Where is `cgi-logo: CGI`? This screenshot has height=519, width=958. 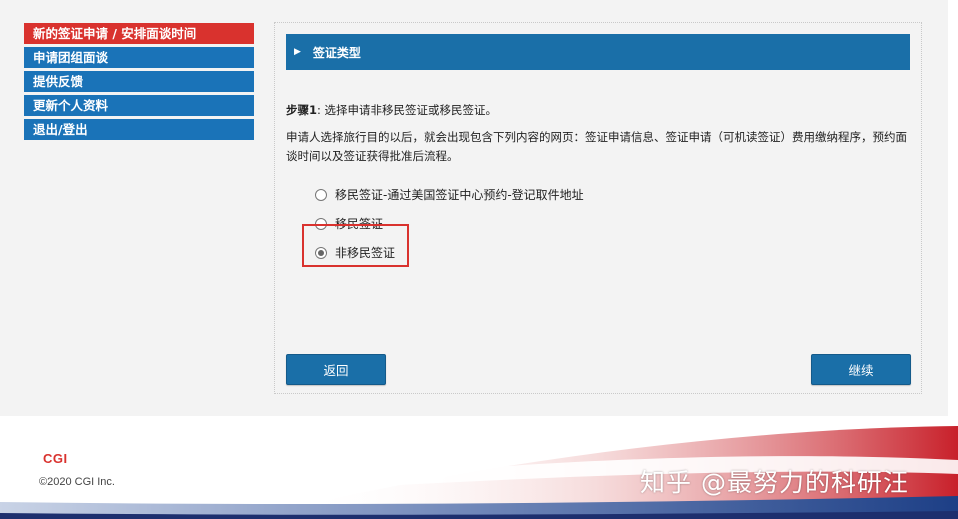
cgi-logo: CGI is located at coordinates (55, 458).